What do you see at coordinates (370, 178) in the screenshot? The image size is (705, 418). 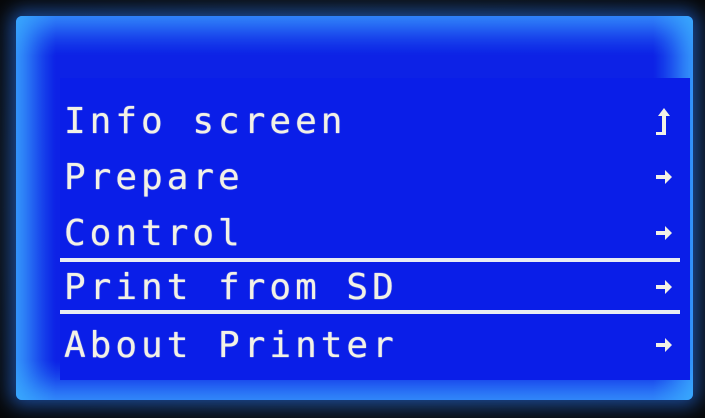 I see `menu-item-prepare: Prepare` at bounding box center [370, 178].